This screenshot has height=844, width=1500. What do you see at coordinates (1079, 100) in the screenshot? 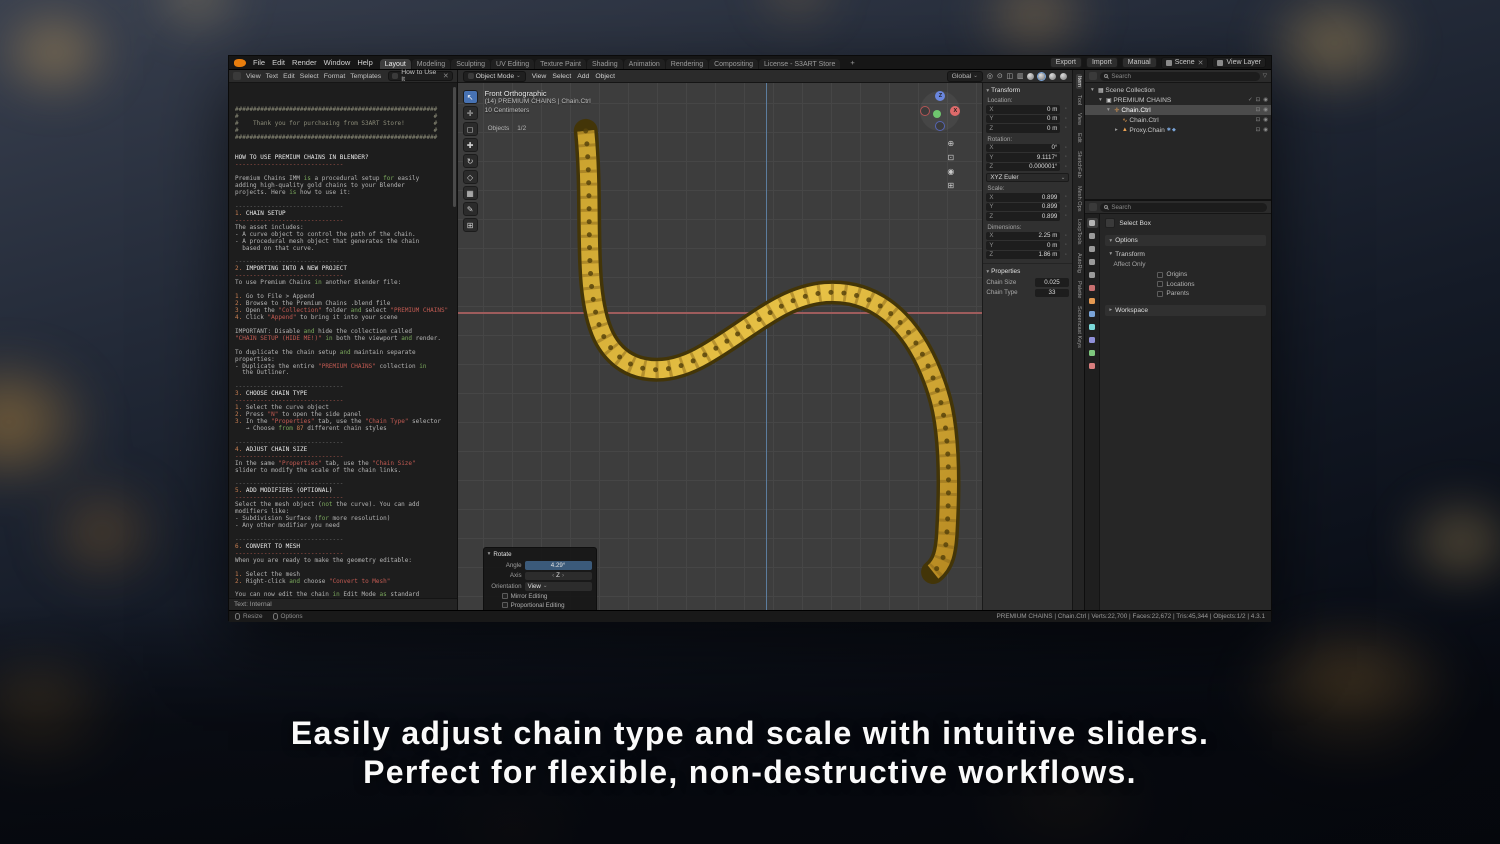
I see `sidebar-tab-tool: Tool` at bounding box center [1079, 100].